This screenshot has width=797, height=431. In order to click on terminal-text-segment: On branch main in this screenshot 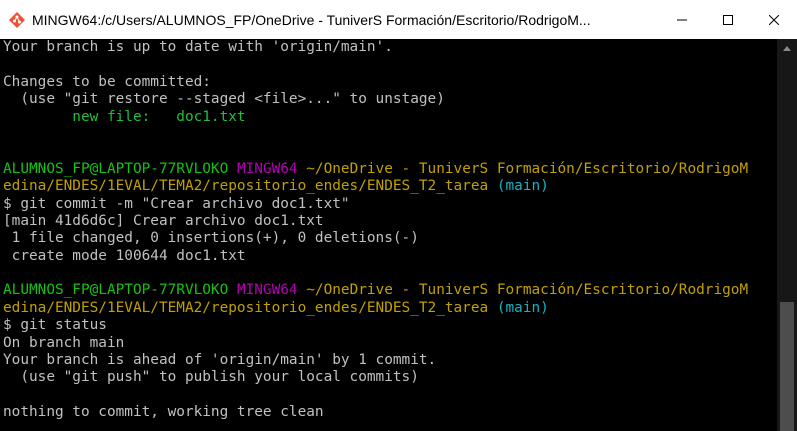, I will do `click(64, 342)`.